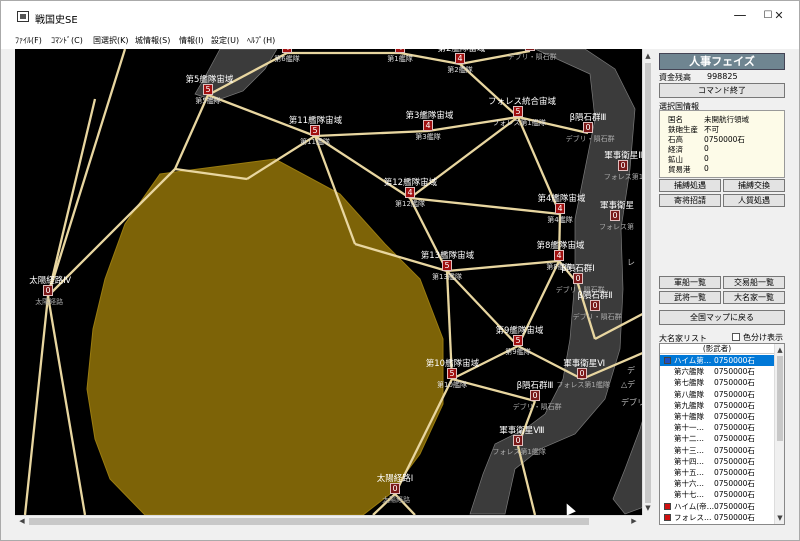 This screenshot has width=800, height=541. I want to click on scroll-left-arrow: ◀, so click(22, 521).